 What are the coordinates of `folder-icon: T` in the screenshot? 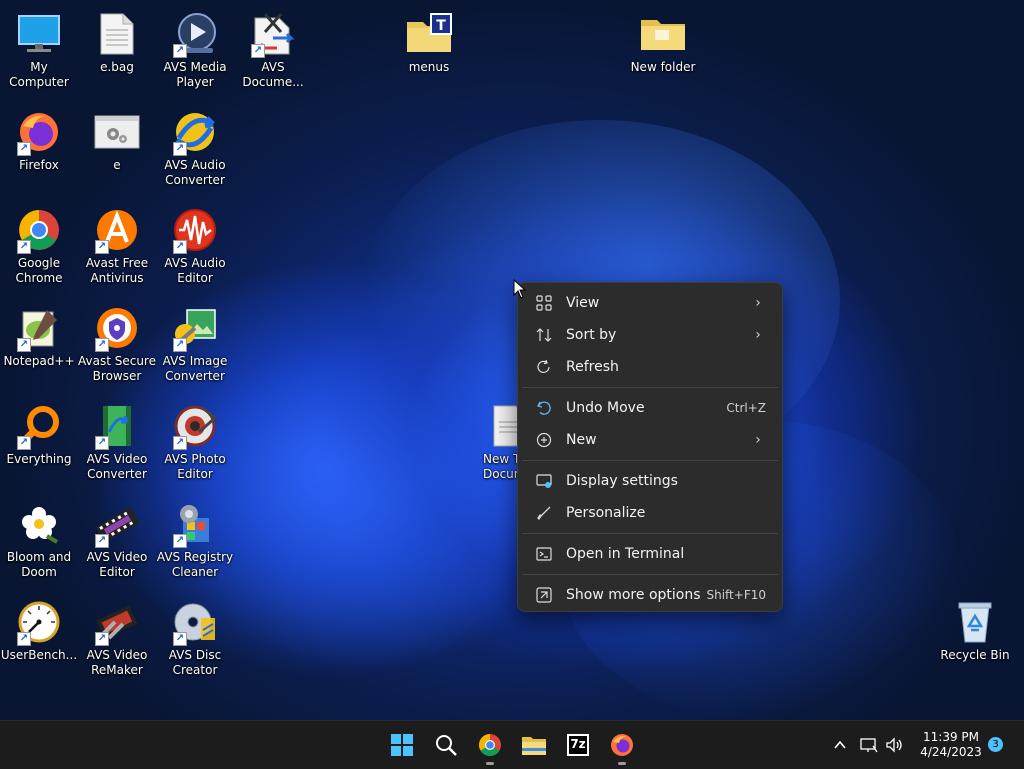 It's located at (429, 34).